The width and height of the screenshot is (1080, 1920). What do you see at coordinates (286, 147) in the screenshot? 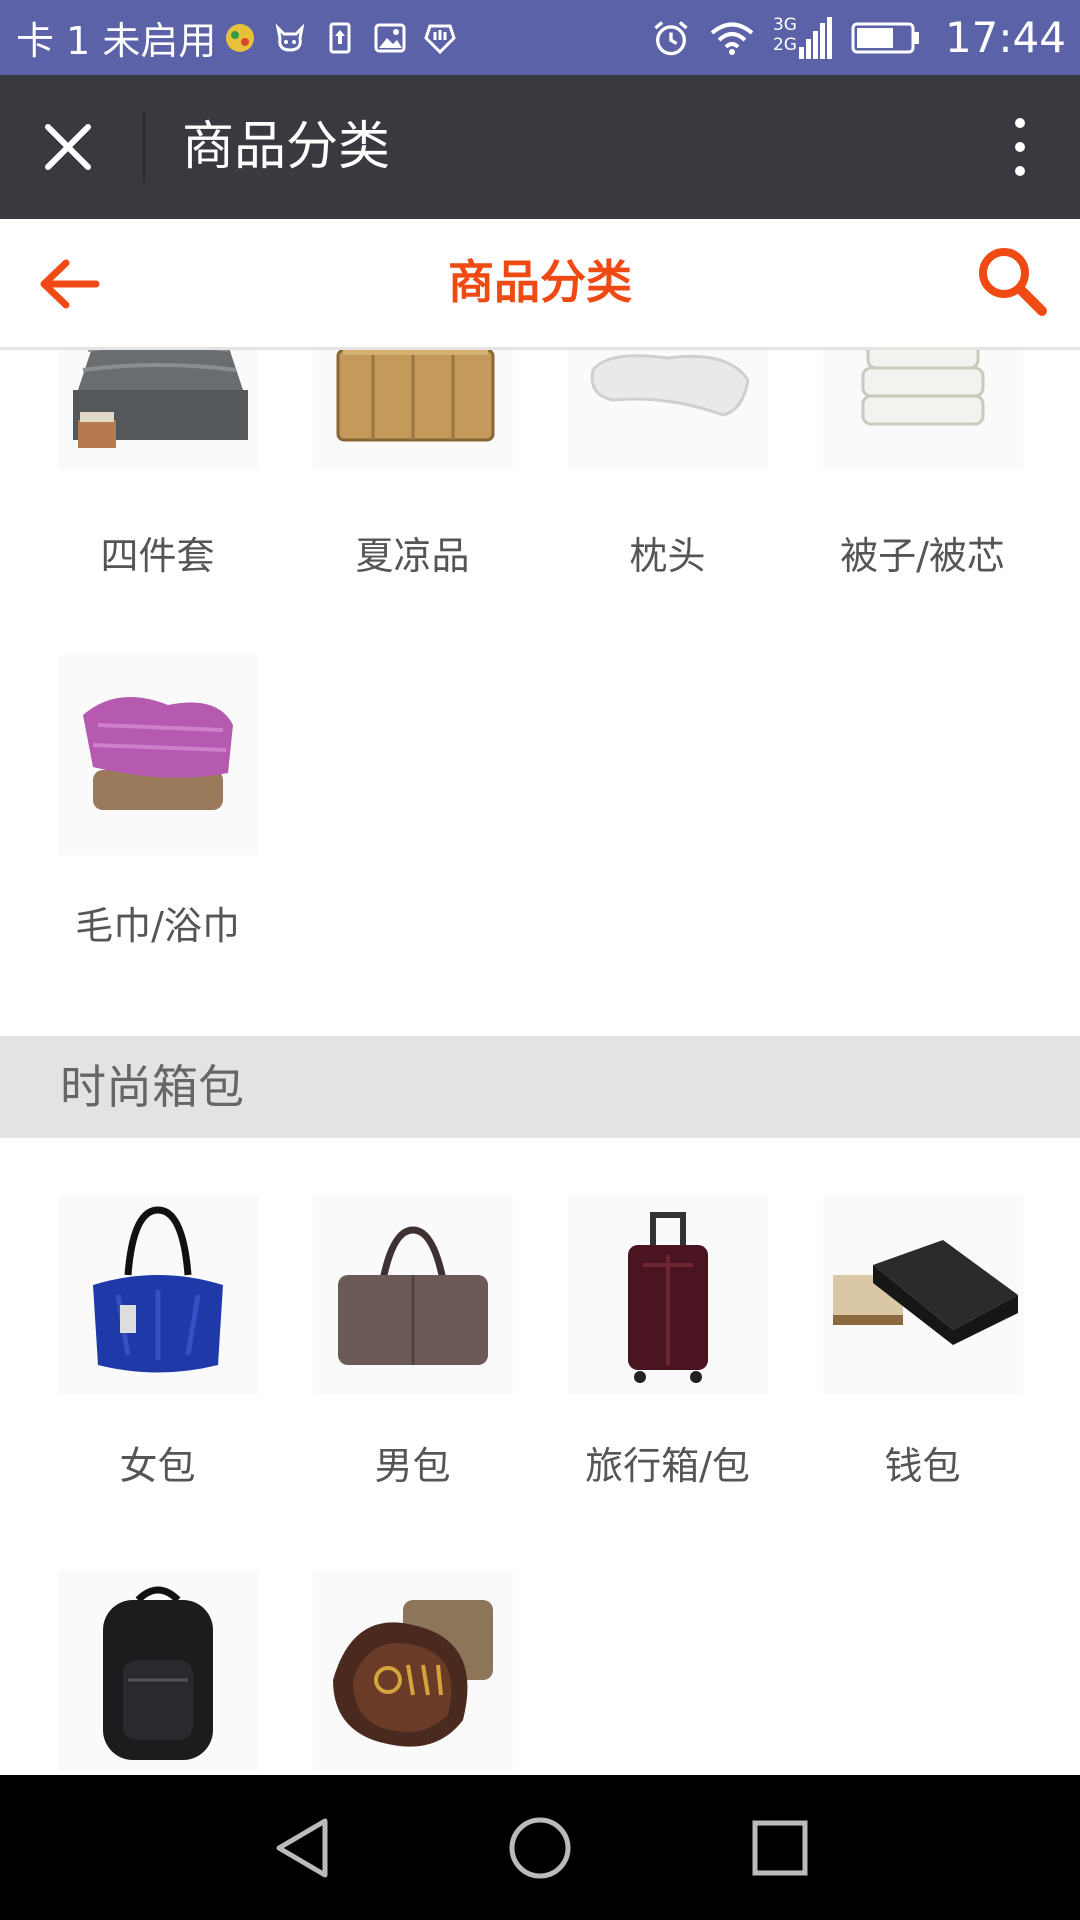
I see `webview-title: 商品分类` at bounding box center [286, 147].